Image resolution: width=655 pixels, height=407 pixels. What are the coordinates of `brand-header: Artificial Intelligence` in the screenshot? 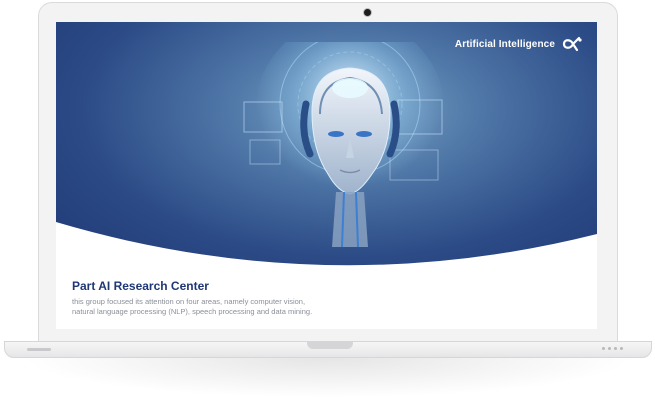 It's located at (519, 44).